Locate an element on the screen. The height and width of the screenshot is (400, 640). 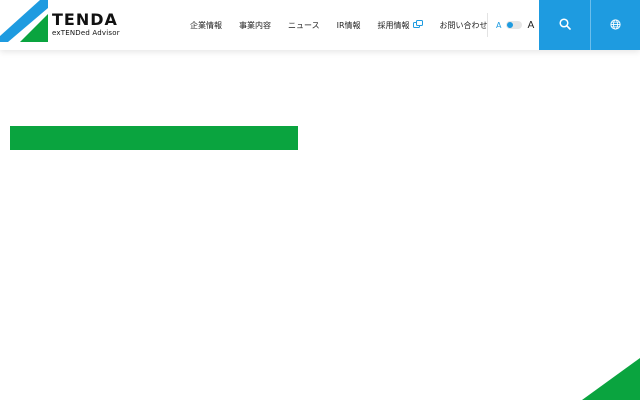
nav-item-news: ニュース is located at coordinates (304, 25).